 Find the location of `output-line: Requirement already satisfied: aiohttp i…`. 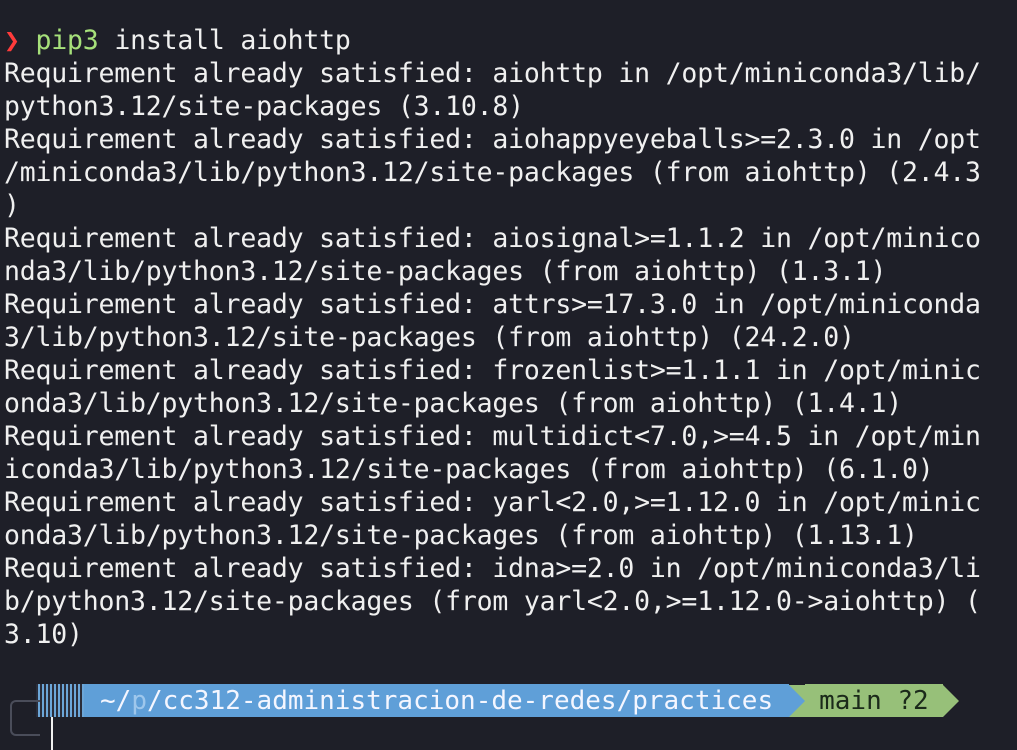

output-line: Requirement already satisfied: aiohttp i… is located at coordinates (492, 73).